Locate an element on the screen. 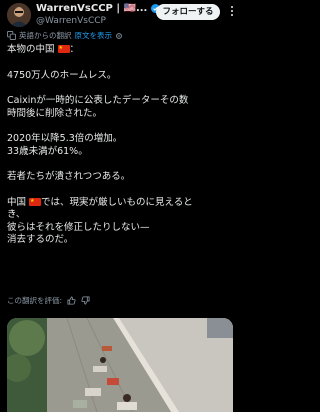 The width and height of the screenshot is (320, 412). settings-icon is located at coordinates (119, 36).